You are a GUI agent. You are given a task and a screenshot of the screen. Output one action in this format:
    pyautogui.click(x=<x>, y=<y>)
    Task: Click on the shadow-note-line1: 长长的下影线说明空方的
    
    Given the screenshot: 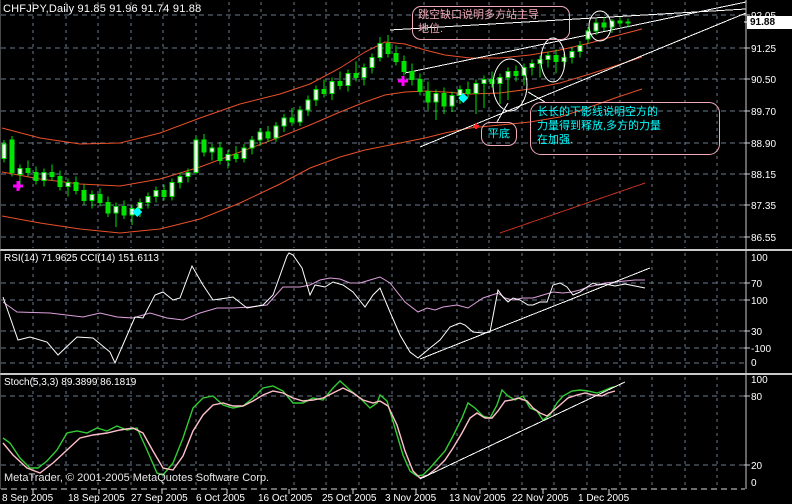 What is the action you would take?
    pyautogui.click(x=597, y=112)
    